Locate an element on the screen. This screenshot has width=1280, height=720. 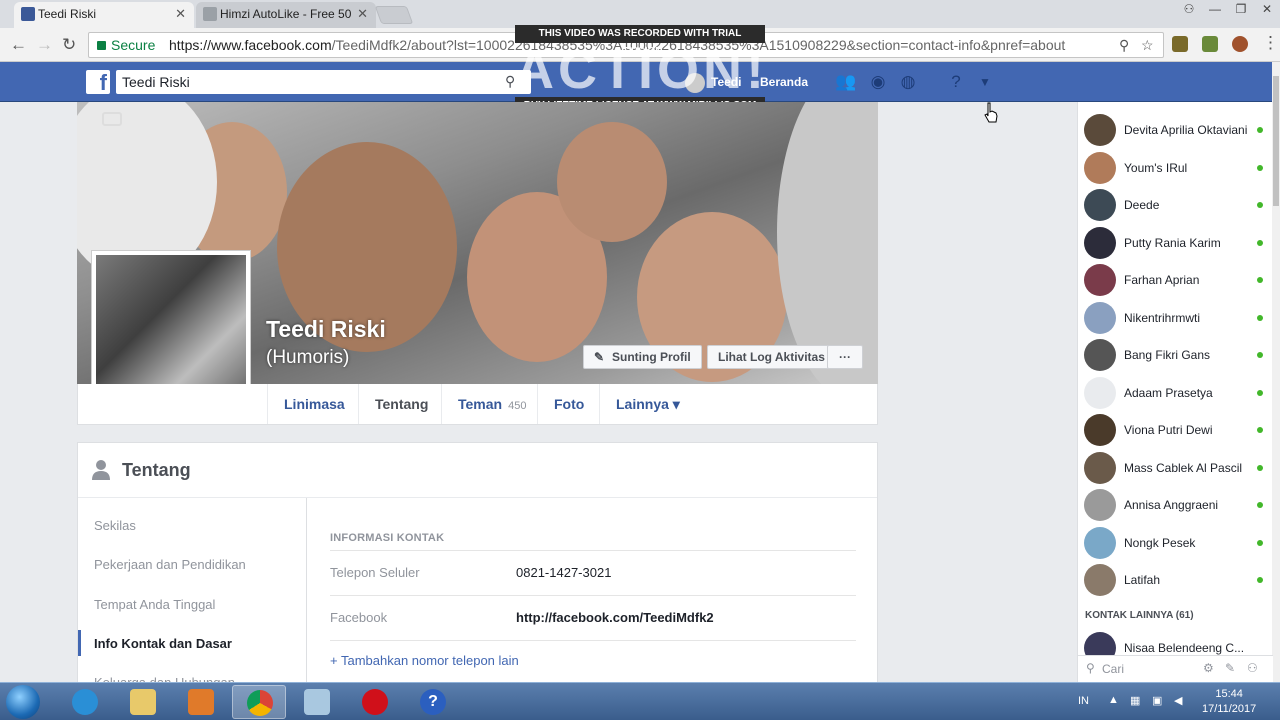
tab-more: Lainnya ▾ is located at coordinates (647, 404).